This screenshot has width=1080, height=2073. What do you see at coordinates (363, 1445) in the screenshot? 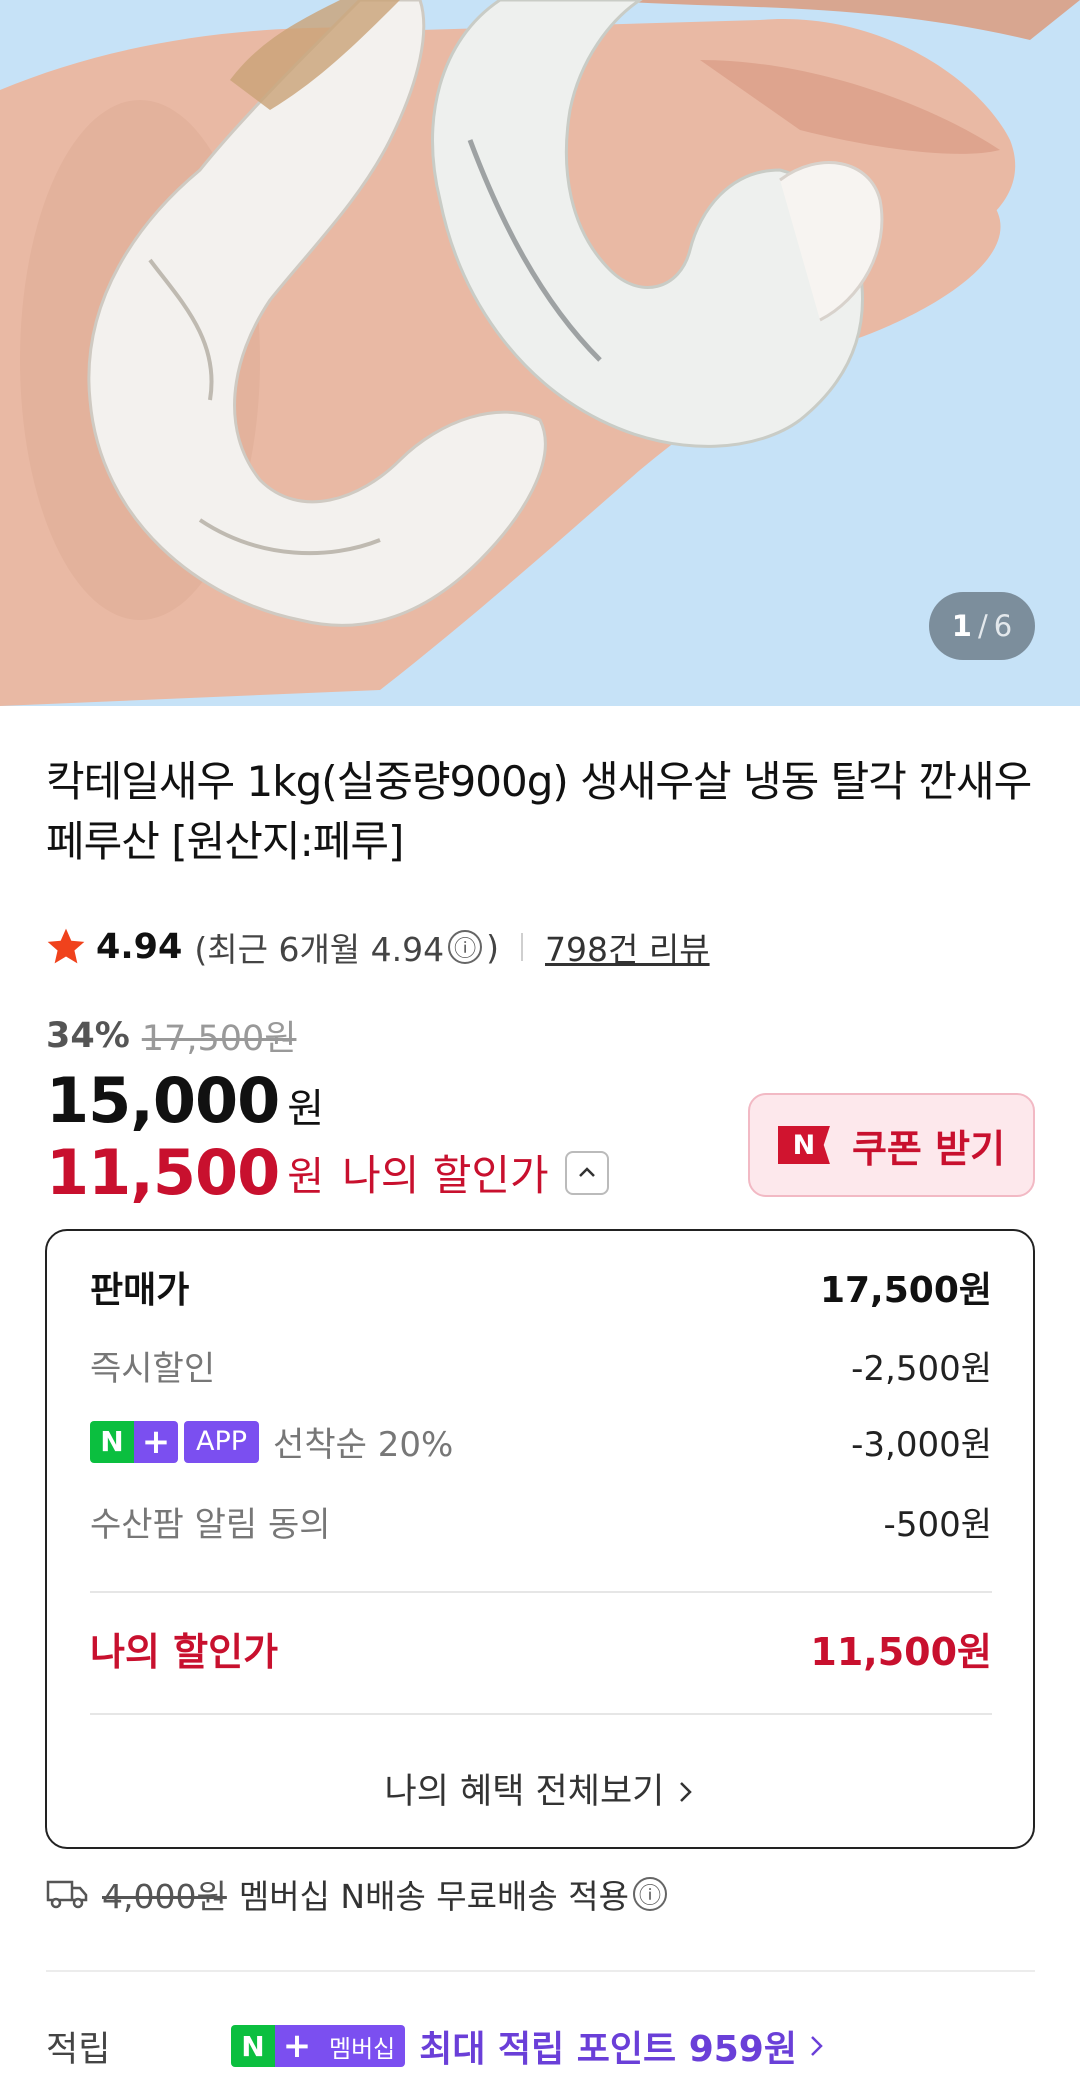
I see `app-discount-label: 선착순 20%` at bounding box center [363, 1445].